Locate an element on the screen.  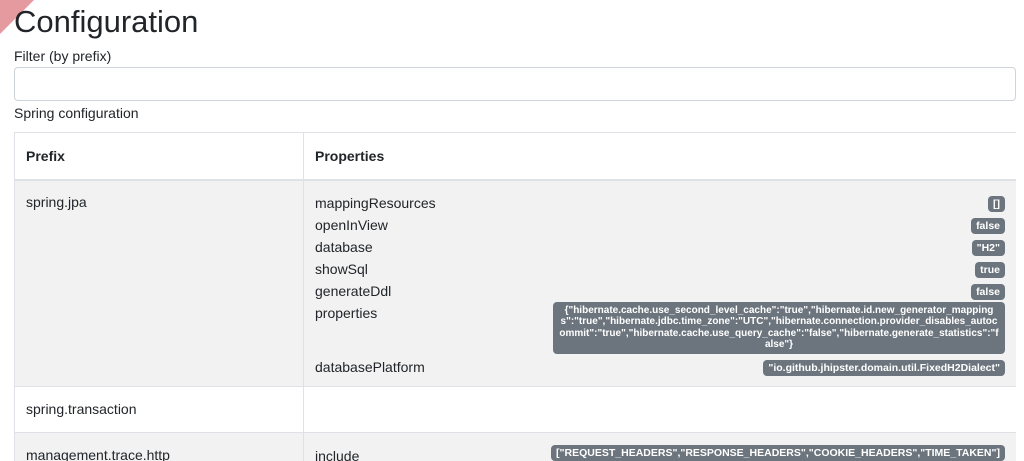
prefix-cell: management.trace.http is located at coordinates (159, 446).